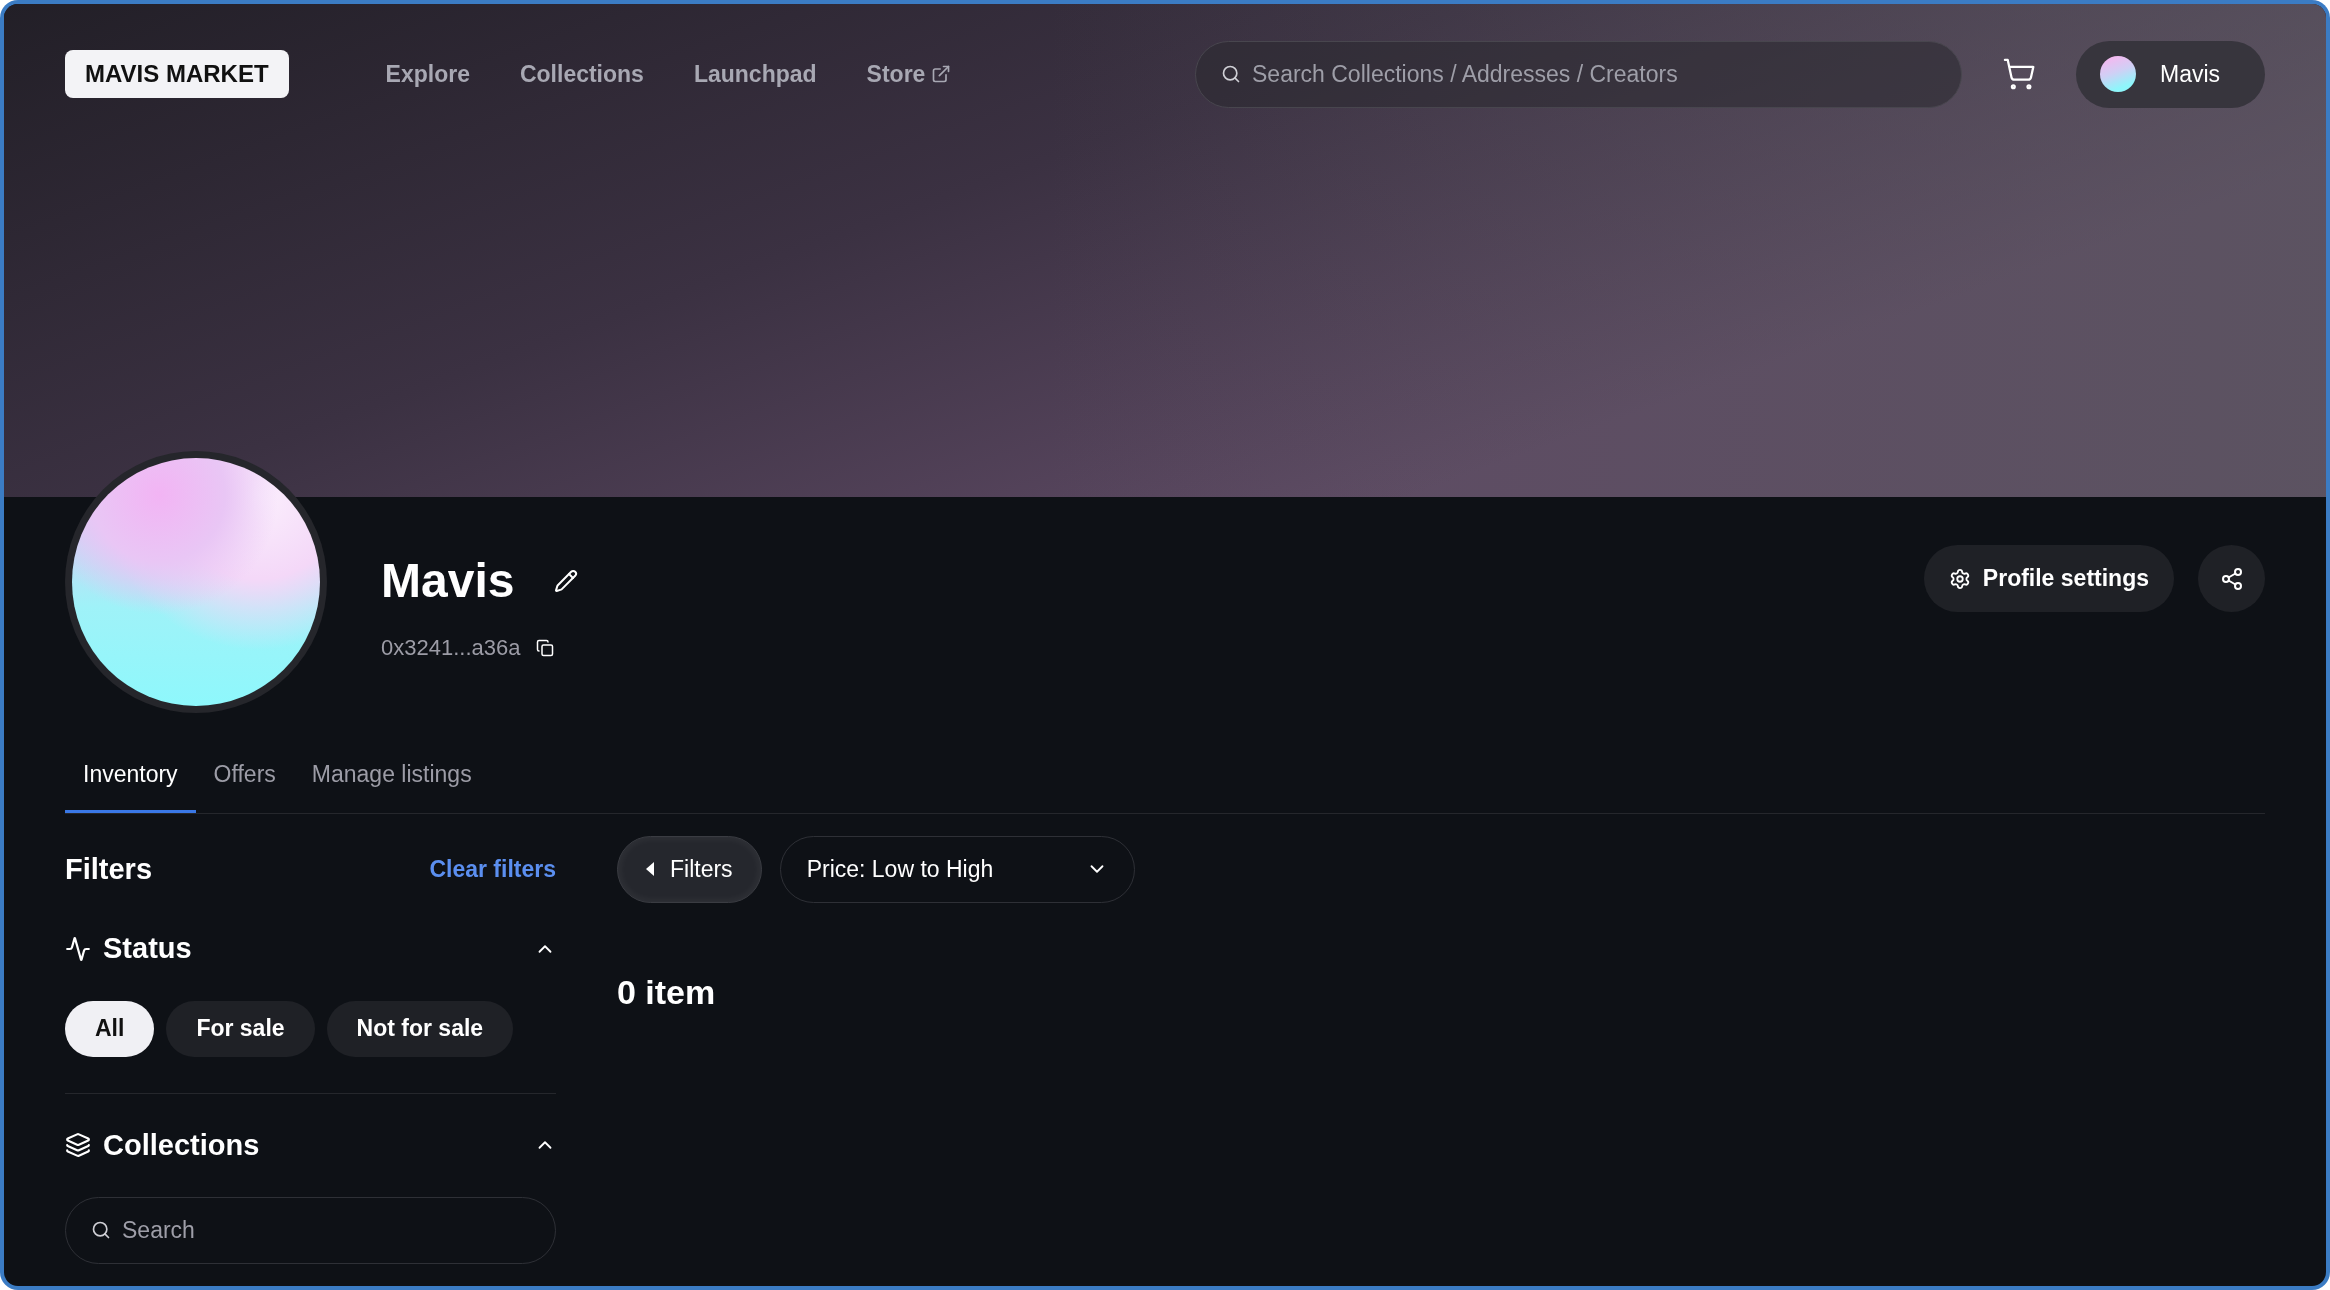 The height and width of the screenshot is (1290, 2330). I want to click on user-menu-button: Mavis, so click(2170, 74).